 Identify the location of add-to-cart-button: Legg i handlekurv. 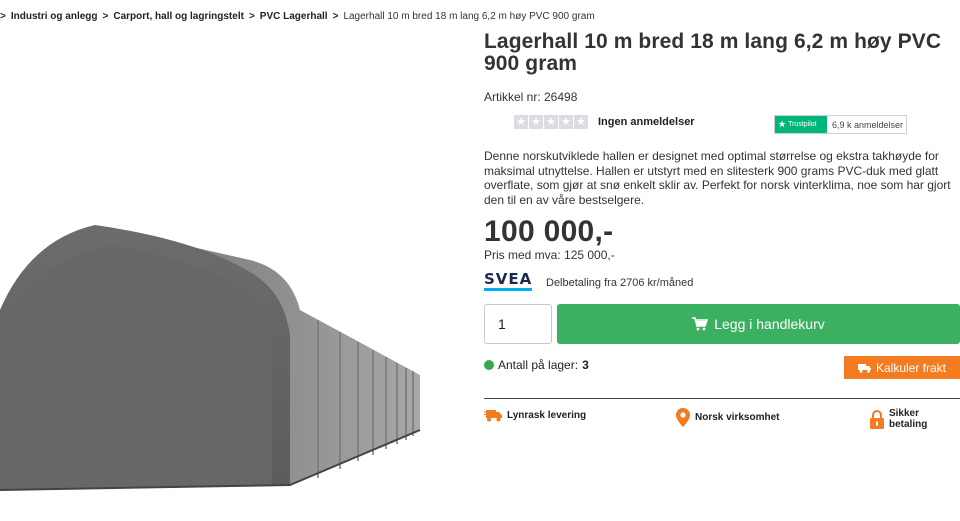
(758, 324).